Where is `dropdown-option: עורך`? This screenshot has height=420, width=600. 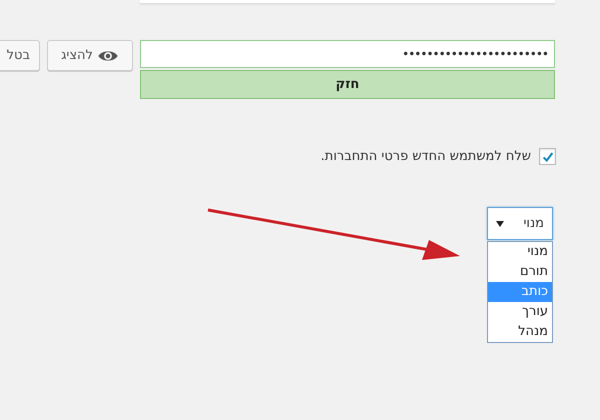 dropdown-option: עורך is located at coordinates (520, 312).